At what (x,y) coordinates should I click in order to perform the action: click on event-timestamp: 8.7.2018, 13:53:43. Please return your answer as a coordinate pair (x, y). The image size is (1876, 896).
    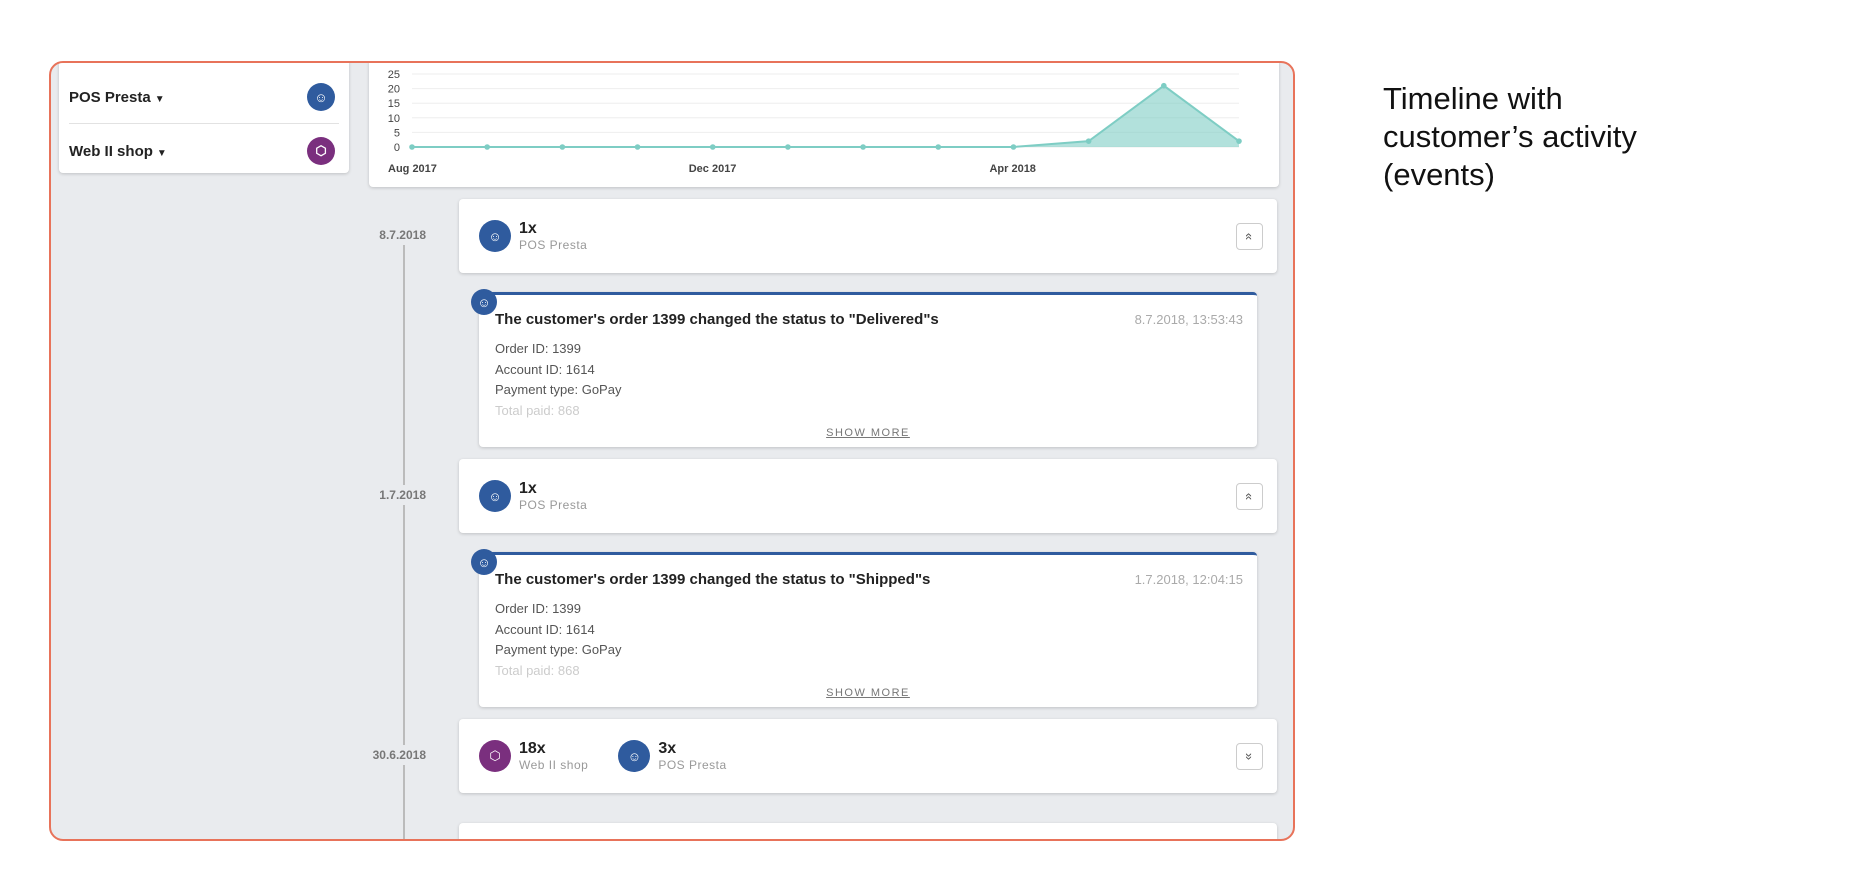
    Looking at the image, I should click on (1188, 319).